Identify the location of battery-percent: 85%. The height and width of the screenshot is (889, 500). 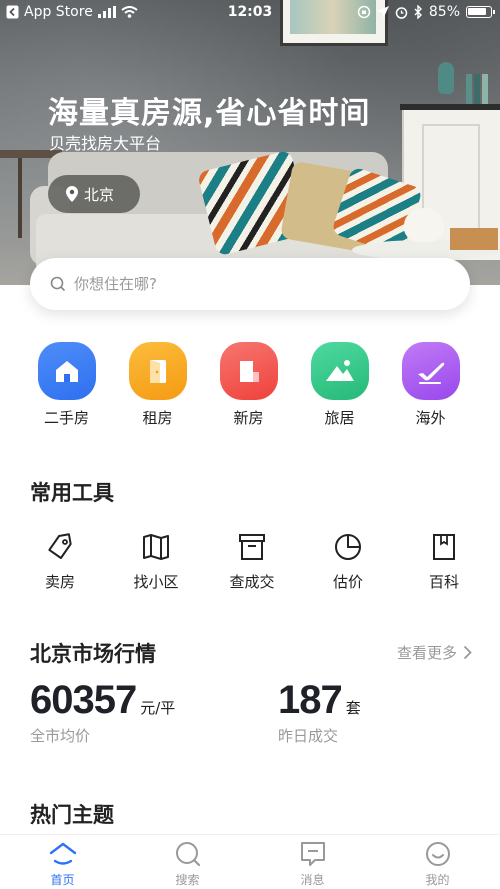
(444, 12).